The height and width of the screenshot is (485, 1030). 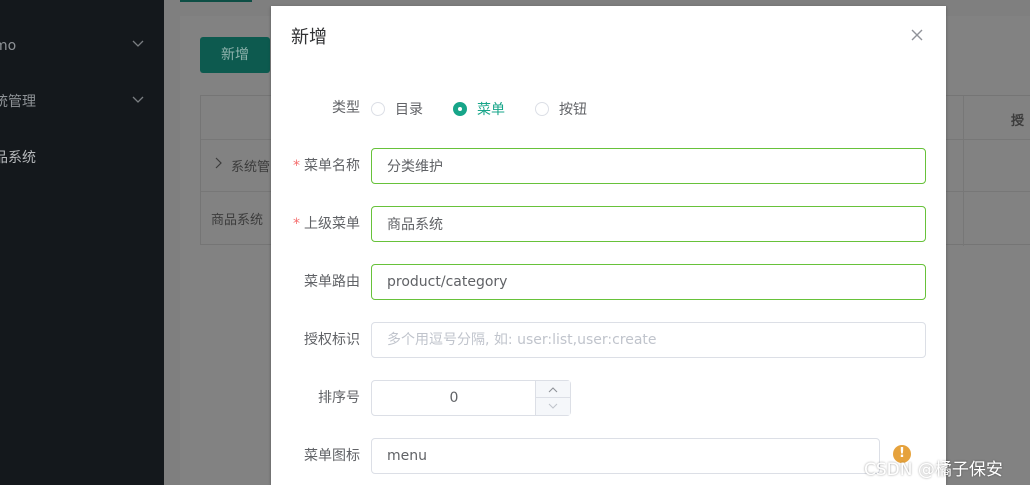 I want to click on decrease-button, so click(x=553, y=406).